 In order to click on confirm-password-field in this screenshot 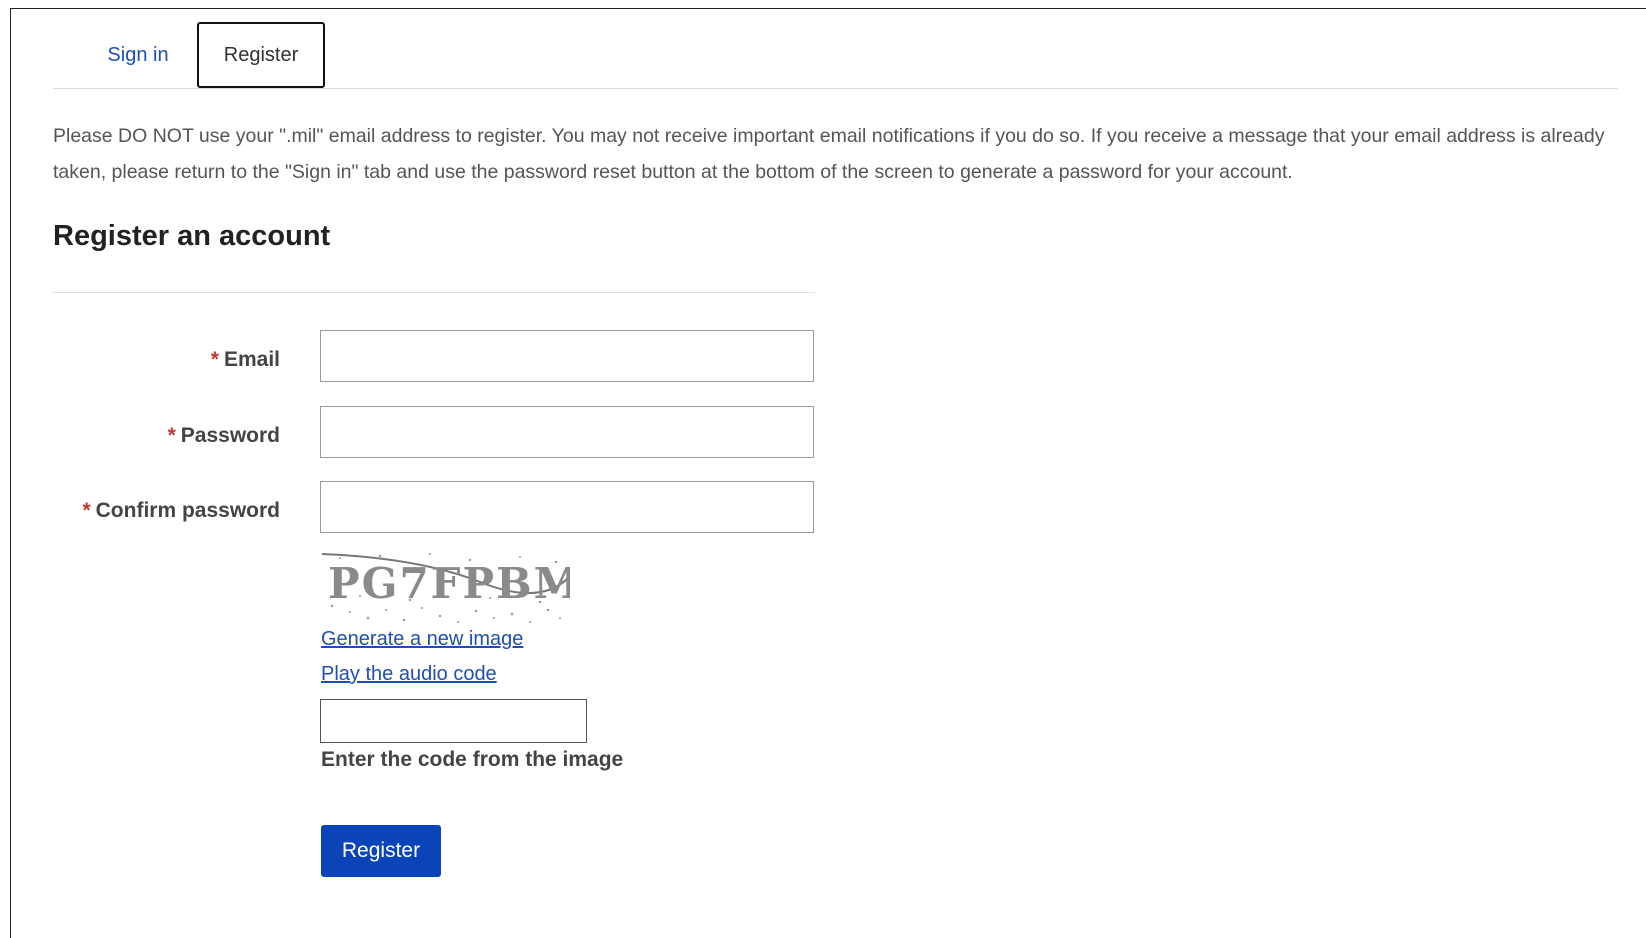, I will do `click(567, 507)`.